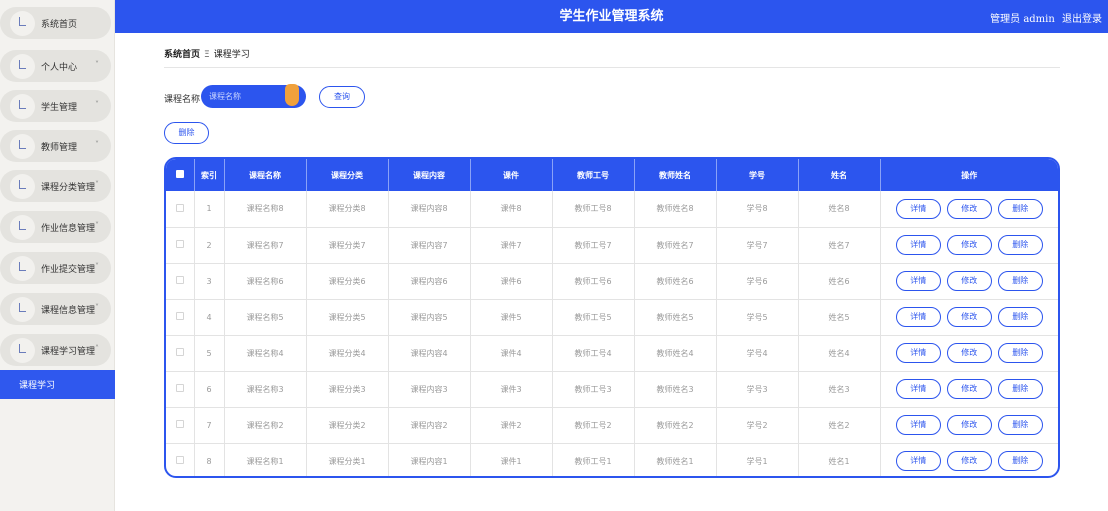 This screenshot has width=1108, height=511. What do you see at coordinates (1082, 19) in the screenshot?
I see `logout-link: 退出登录` at bounding box center [1082, 19].